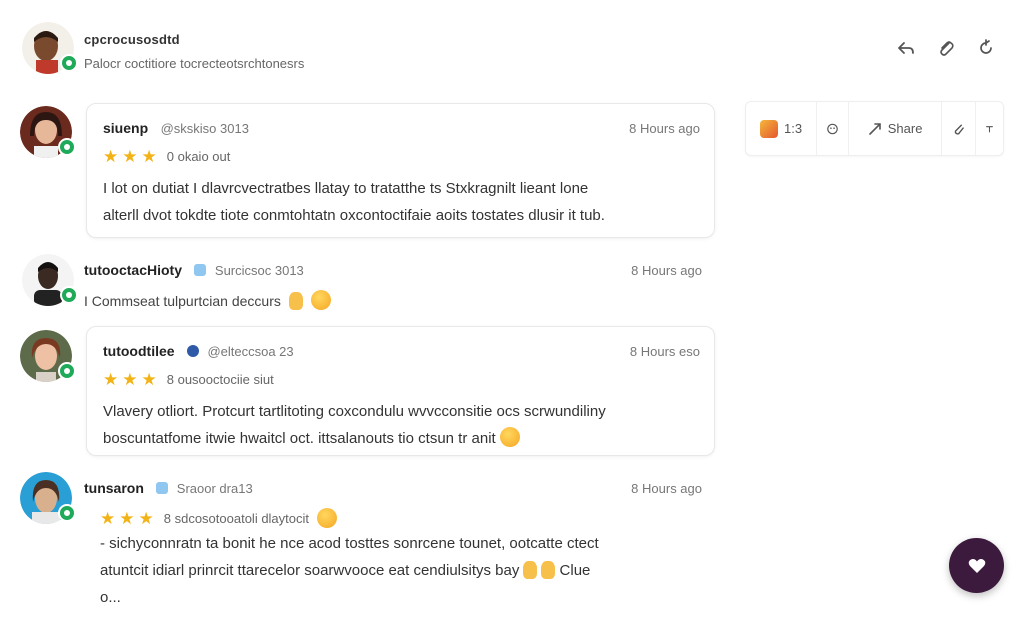 The height and width of the screenshot is (620, 1024). Describe the element at coordinates (664, 351) in the screenshot. I see `timestamp: 8 Hours eso` at that location.